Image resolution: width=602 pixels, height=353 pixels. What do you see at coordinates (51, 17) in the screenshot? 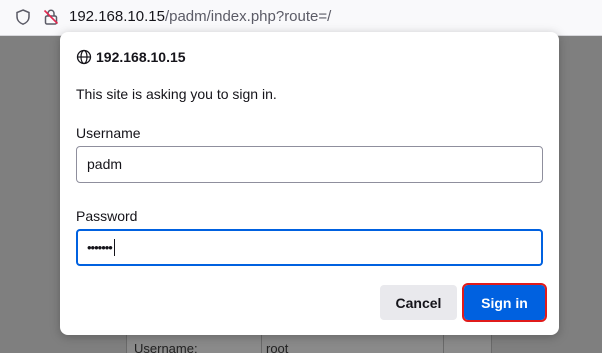
I see `insecure-lock-icon` at bounding box center [51, 17].